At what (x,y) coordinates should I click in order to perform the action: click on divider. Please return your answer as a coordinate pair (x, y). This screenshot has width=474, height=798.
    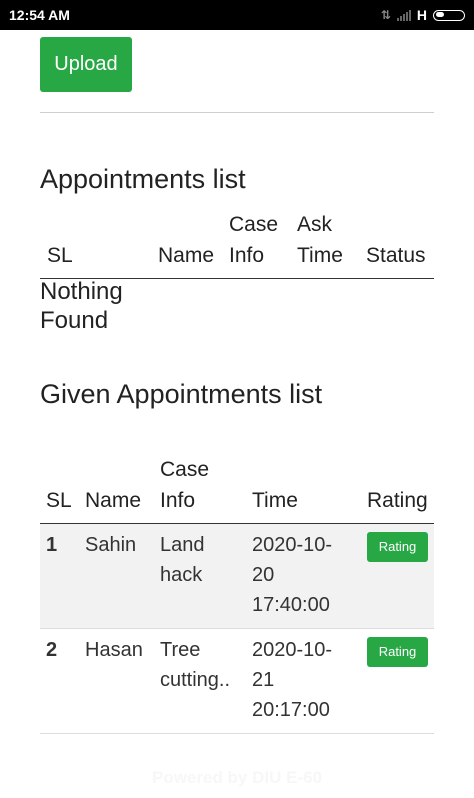
    Looking at the image, I should click on (237, 112).